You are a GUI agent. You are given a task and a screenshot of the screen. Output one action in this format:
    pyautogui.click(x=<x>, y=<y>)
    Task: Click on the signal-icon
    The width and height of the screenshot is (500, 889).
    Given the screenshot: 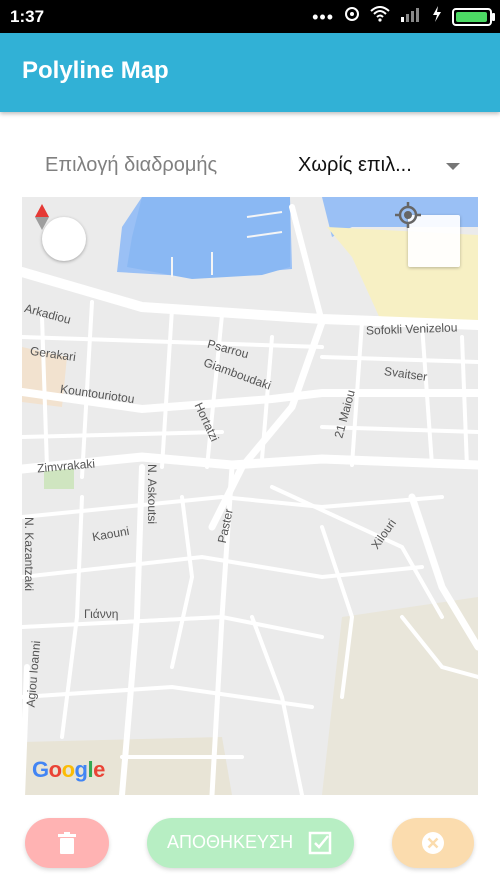 What is the action you would take?
    pyautogui.click(x=411, y=16)
    